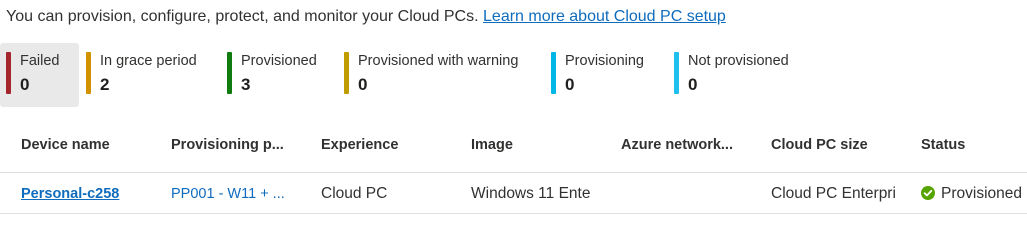 The width and height of the screenshot is (1027, 240). I want to click on row-divider, so click(513, 213).